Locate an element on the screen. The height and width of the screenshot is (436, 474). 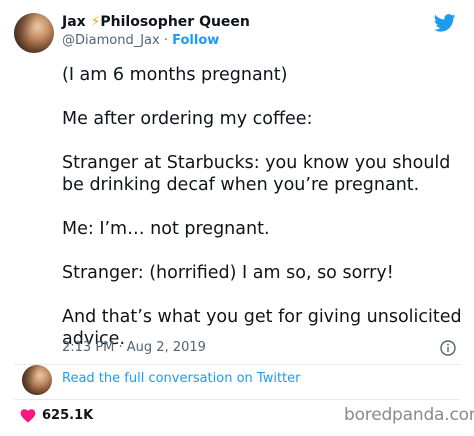
tweet-paragraph: Me after ordering my coffee: is located at coordinates (187, 119).